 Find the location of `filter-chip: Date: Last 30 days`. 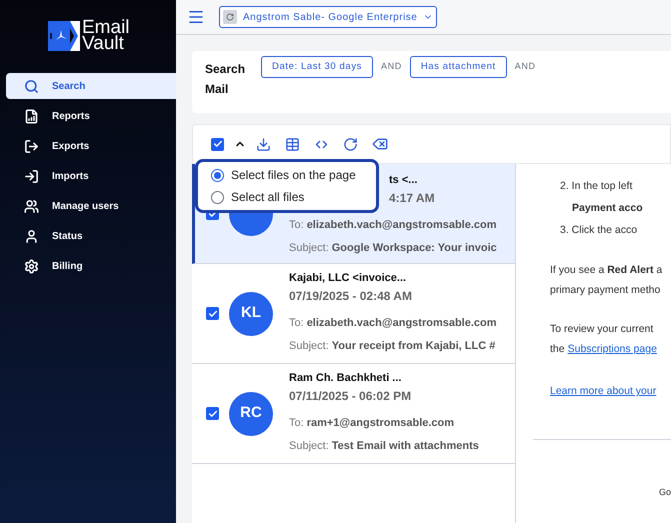

filter-chip: Date: Last 30 days is located at coordinates (317, 67).